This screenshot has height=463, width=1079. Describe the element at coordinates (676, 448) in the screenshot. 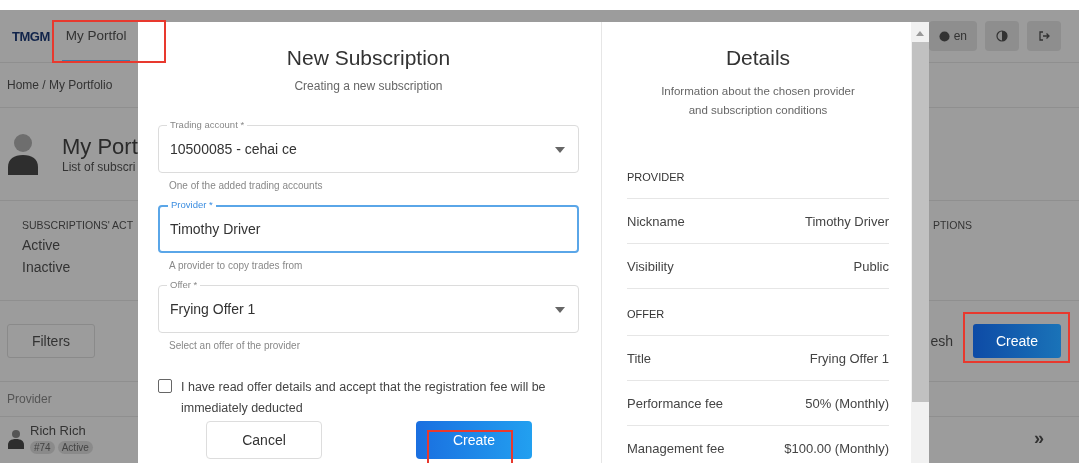

I see `detail-label: Management fee` at that location.